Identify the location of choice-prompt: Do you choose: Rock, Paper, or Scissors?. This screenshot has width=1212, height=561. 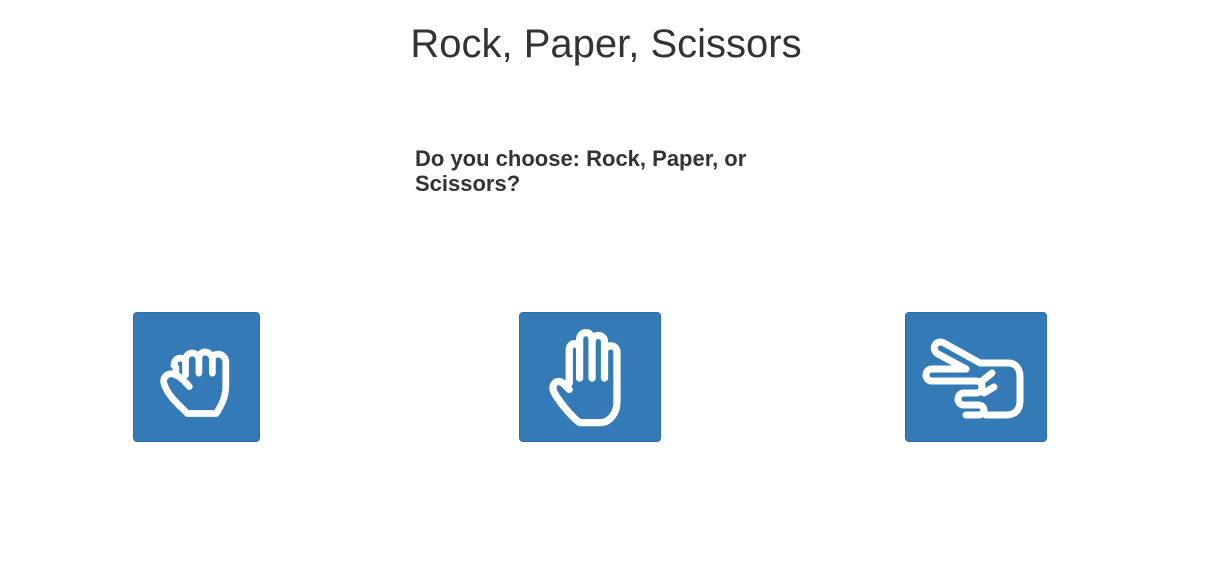
(581, 171).